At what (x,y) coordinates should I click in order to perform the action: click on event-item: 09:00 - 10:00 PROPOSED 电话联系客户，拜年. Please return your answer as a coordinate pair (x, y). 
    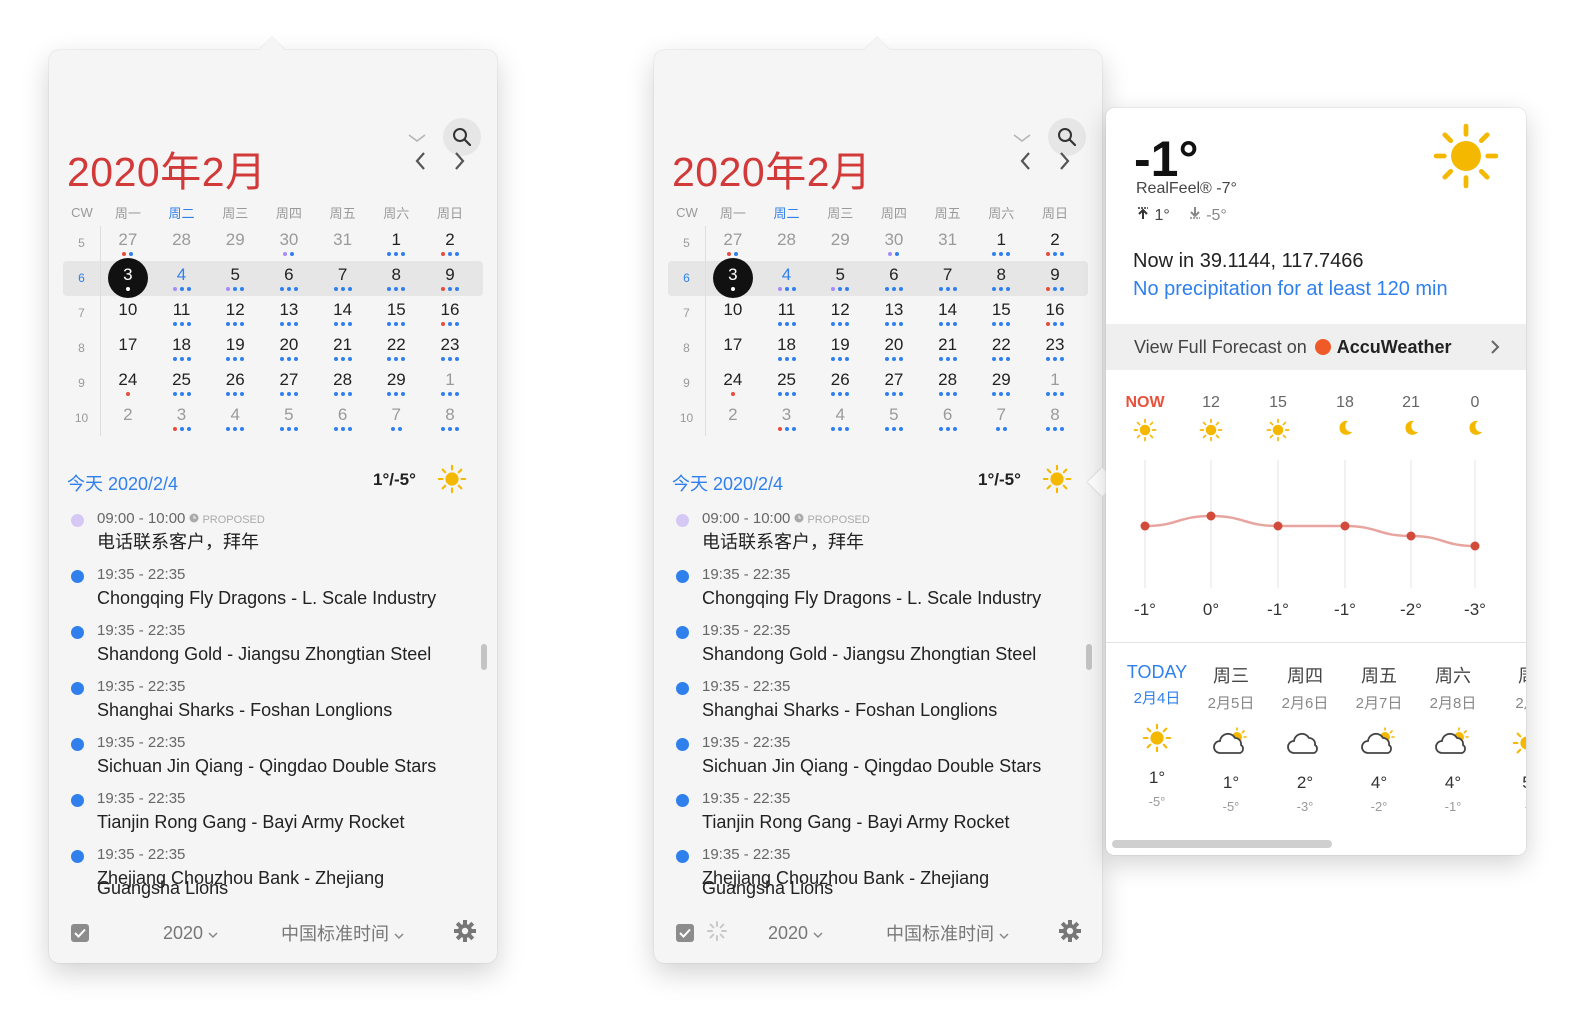
    Looking at the image, I should click on (877, 536).